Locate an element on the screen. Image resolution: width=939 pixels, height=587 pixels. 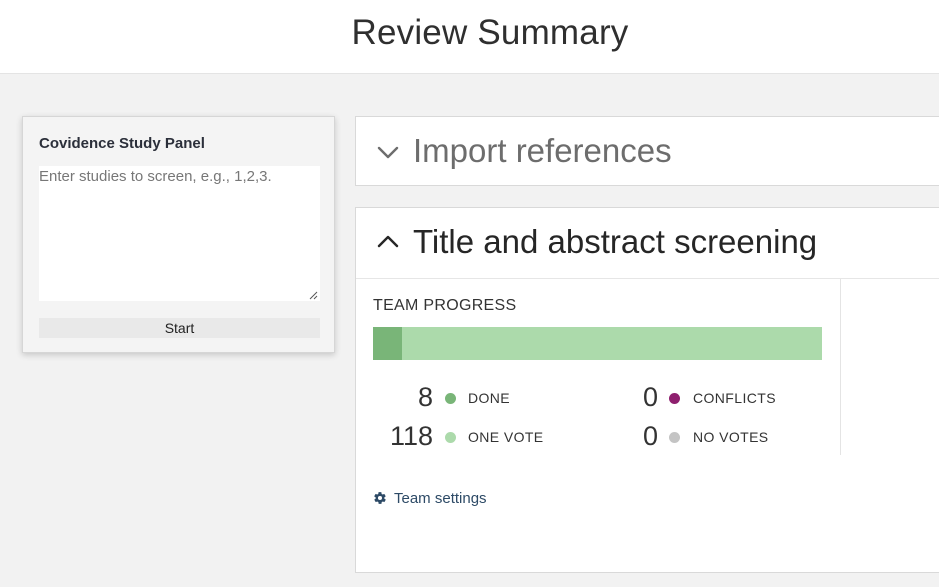
chevron-down-icon is located at coordinates (388, 152).